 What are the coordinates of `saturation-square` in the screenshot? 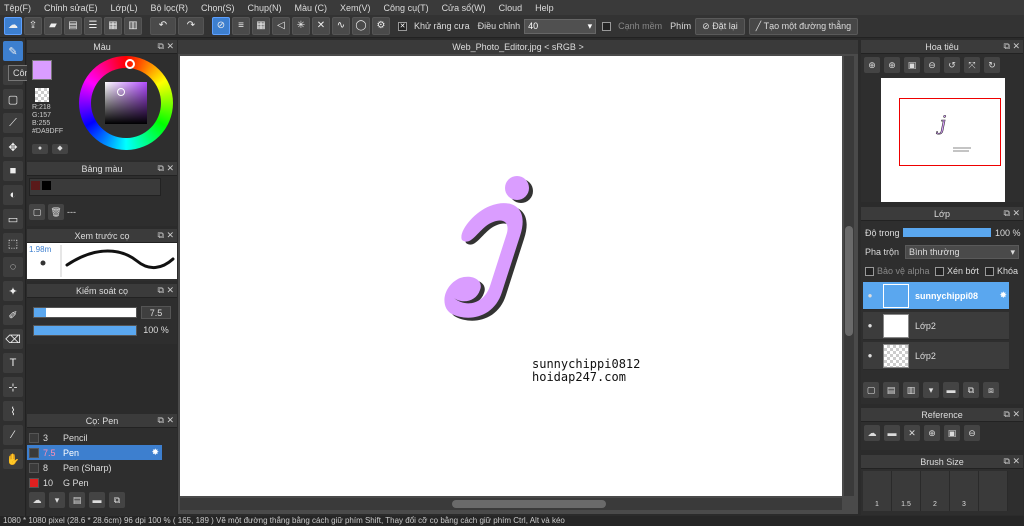 It's located at (126, 103).